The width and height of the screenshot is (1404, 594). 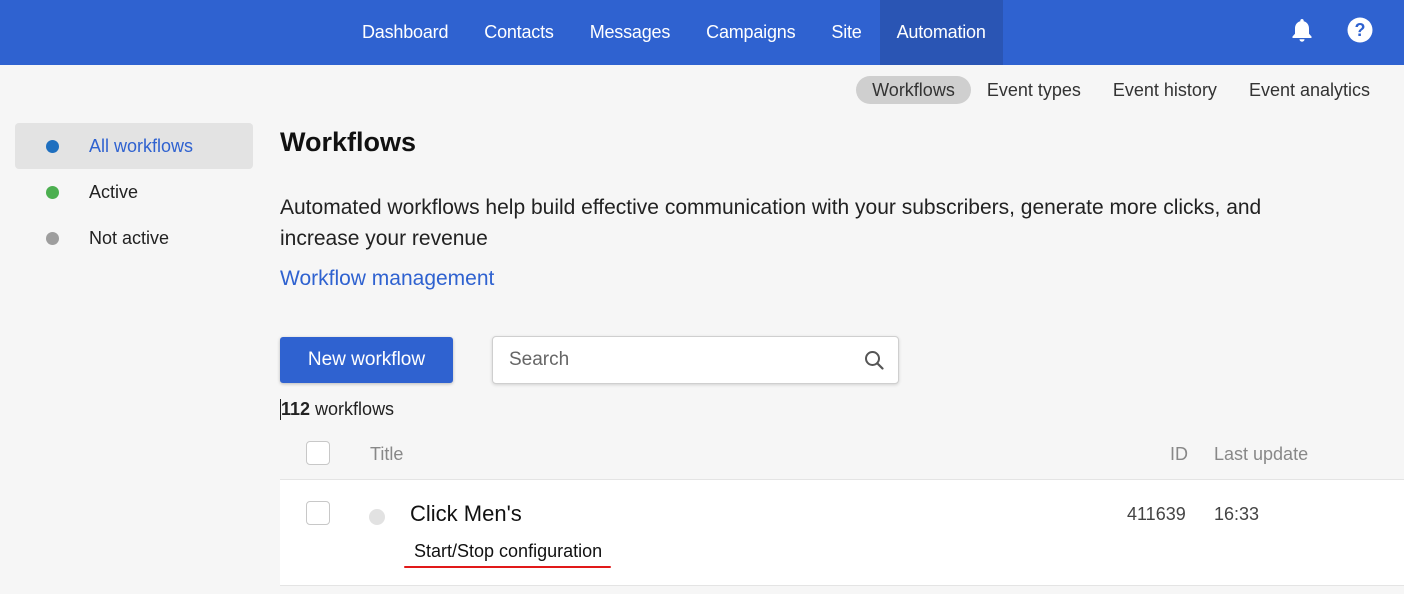 I want to click on new-workflow-button: New workflow, so click(x=366, y=360).